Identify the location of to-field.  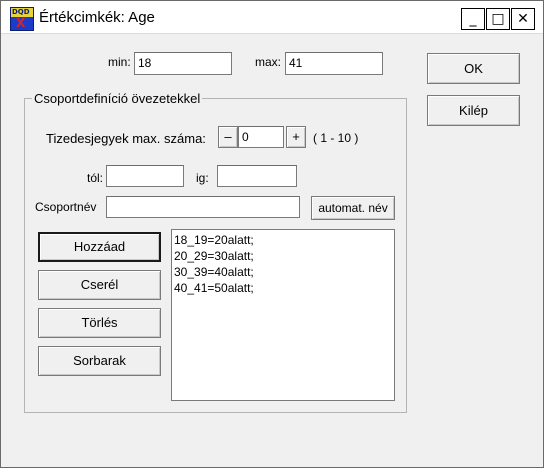
(257, 176).